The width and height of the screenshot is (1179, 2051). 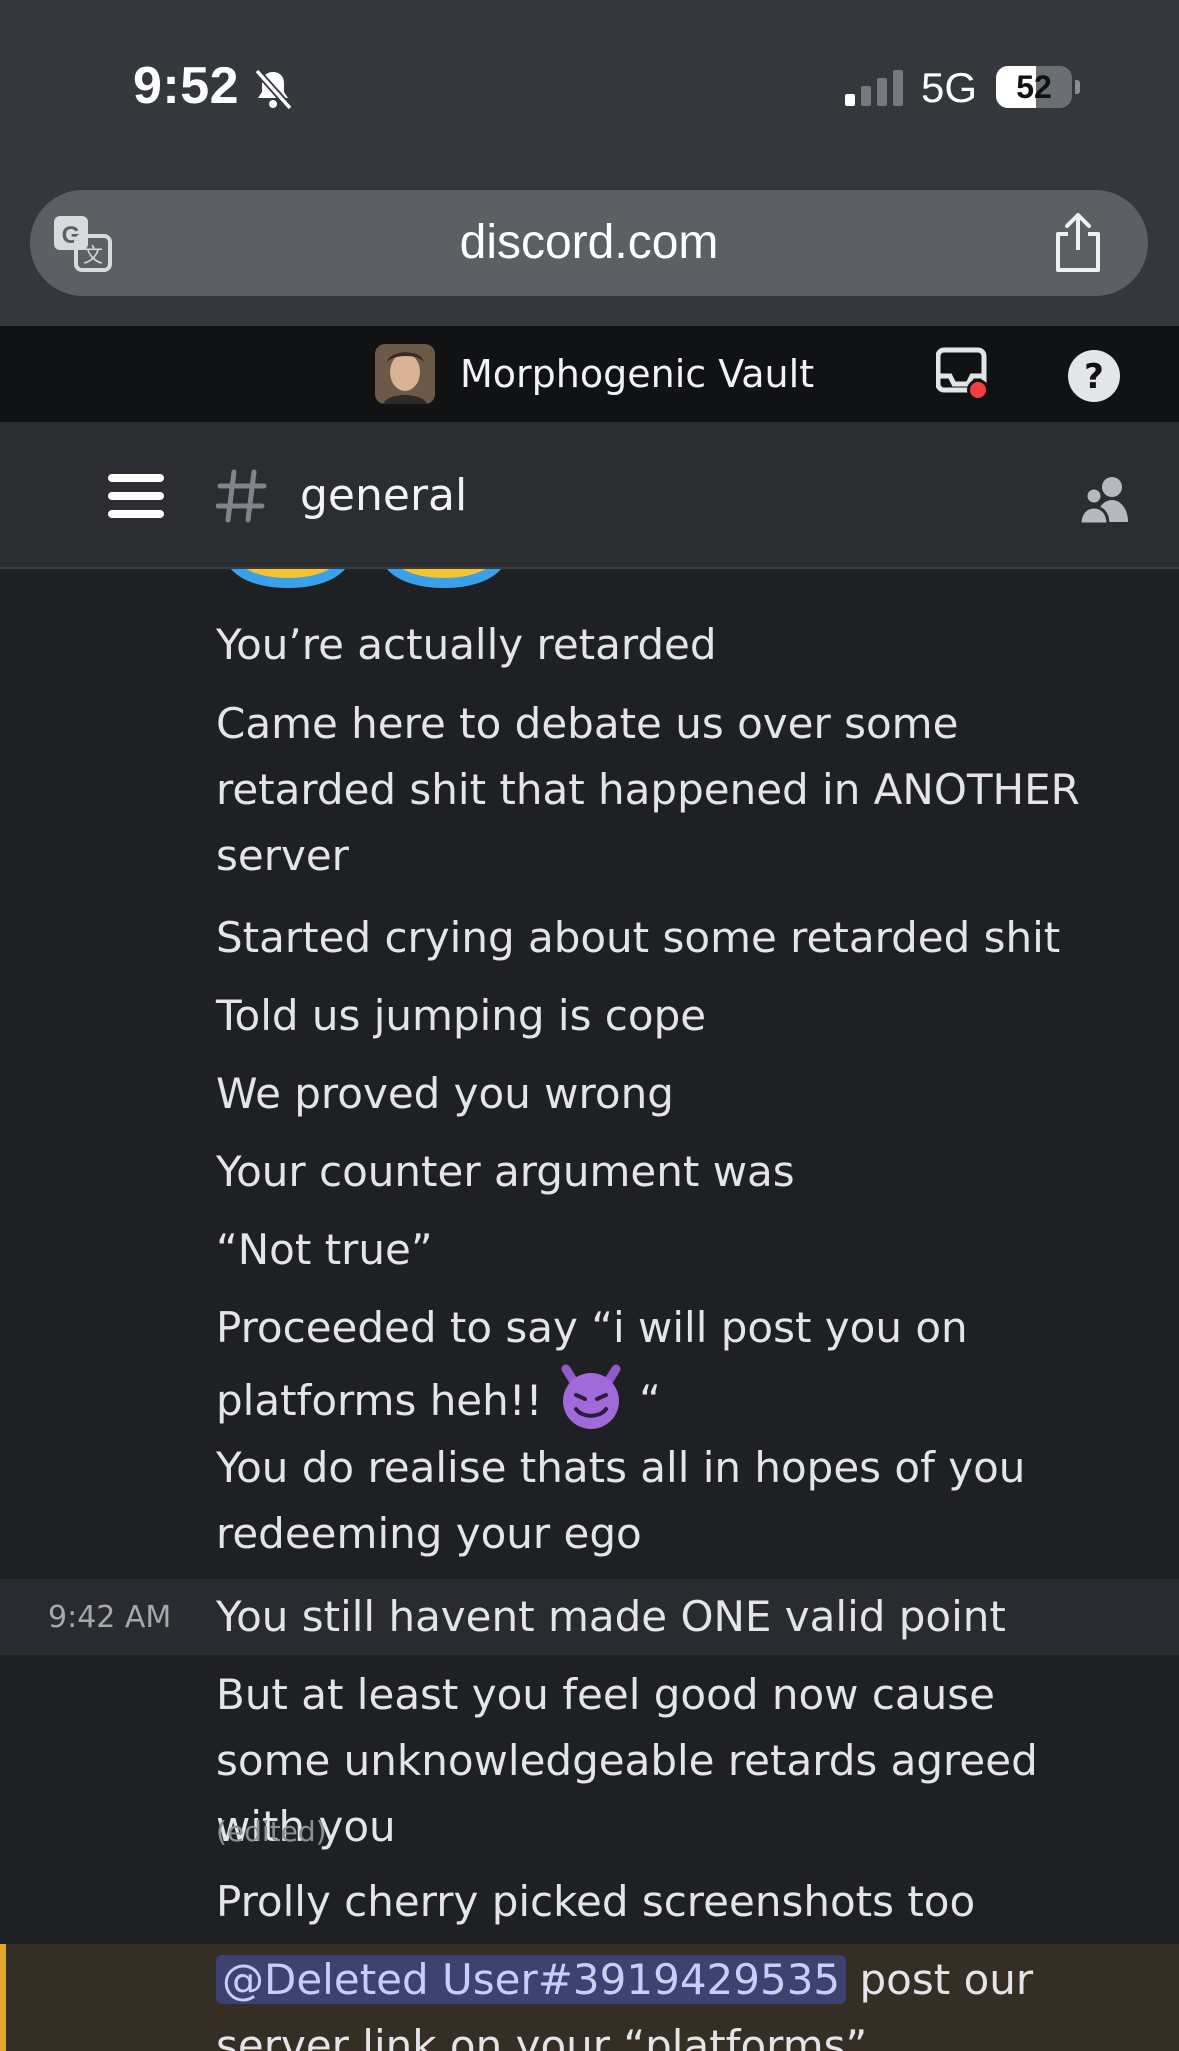 I want to click on battery-percent: 52, so click(x=1034, y=87).